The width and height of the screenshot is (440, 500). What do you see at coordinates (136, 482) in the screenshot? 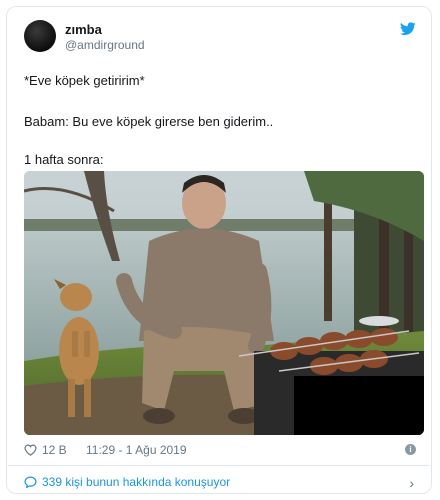
I see `conversation-cta: 339 kişi bunun hakkında konuşuyor` at bounding box center [136, 482].